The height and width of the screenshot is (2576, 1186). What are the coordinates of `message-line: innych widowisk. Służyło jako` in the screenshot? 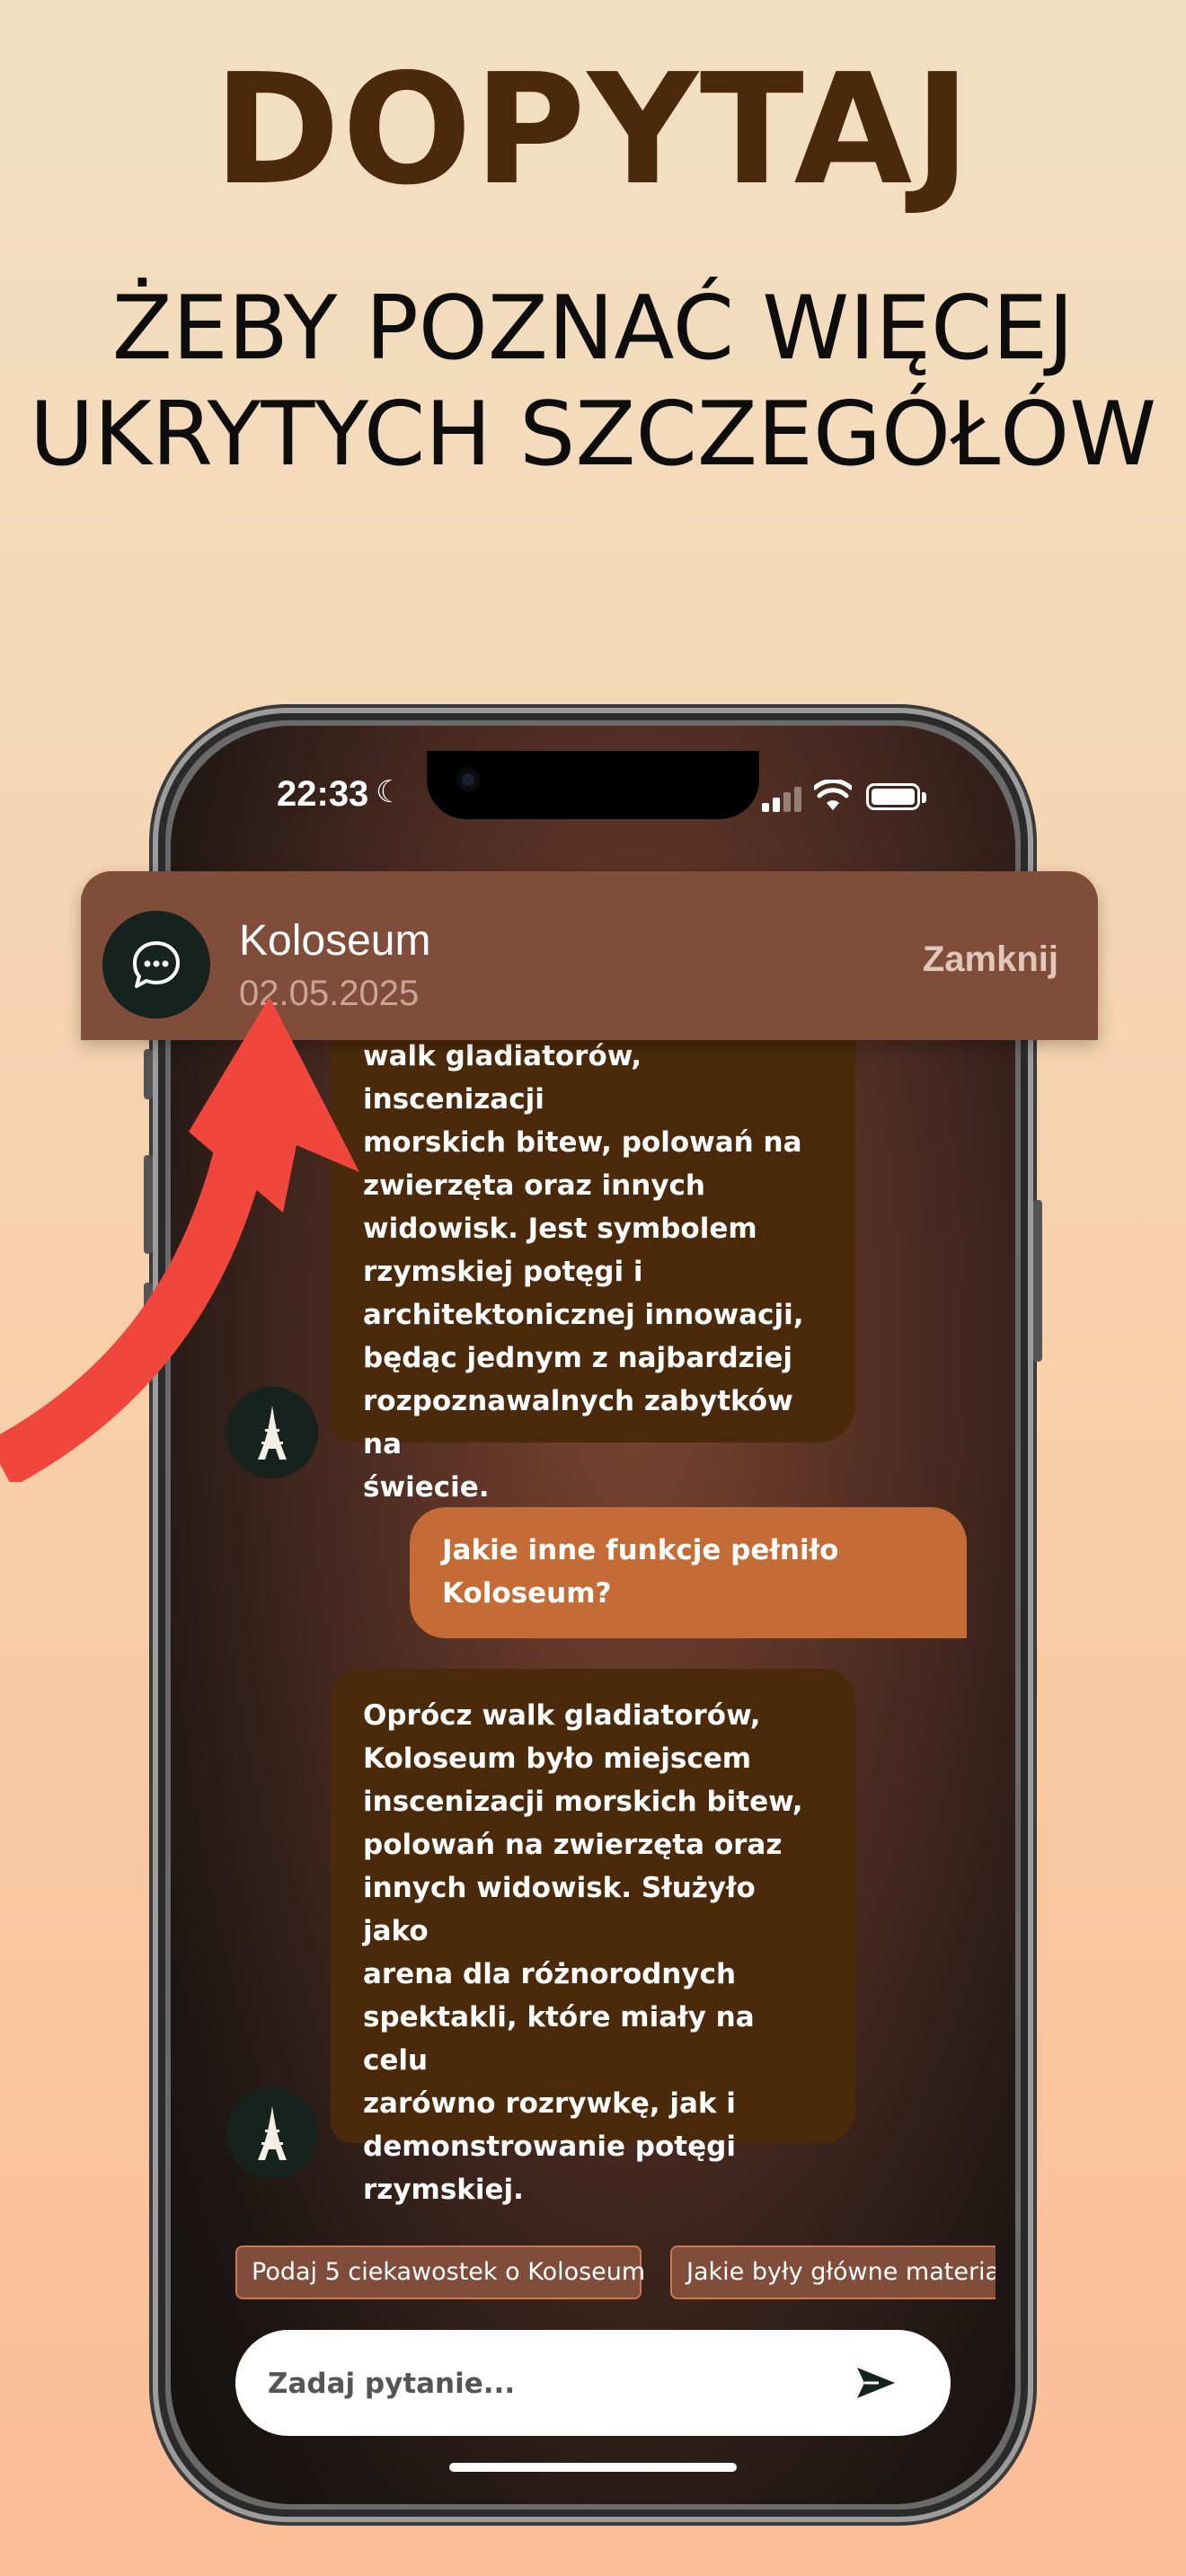 It's located at (559, 1909).